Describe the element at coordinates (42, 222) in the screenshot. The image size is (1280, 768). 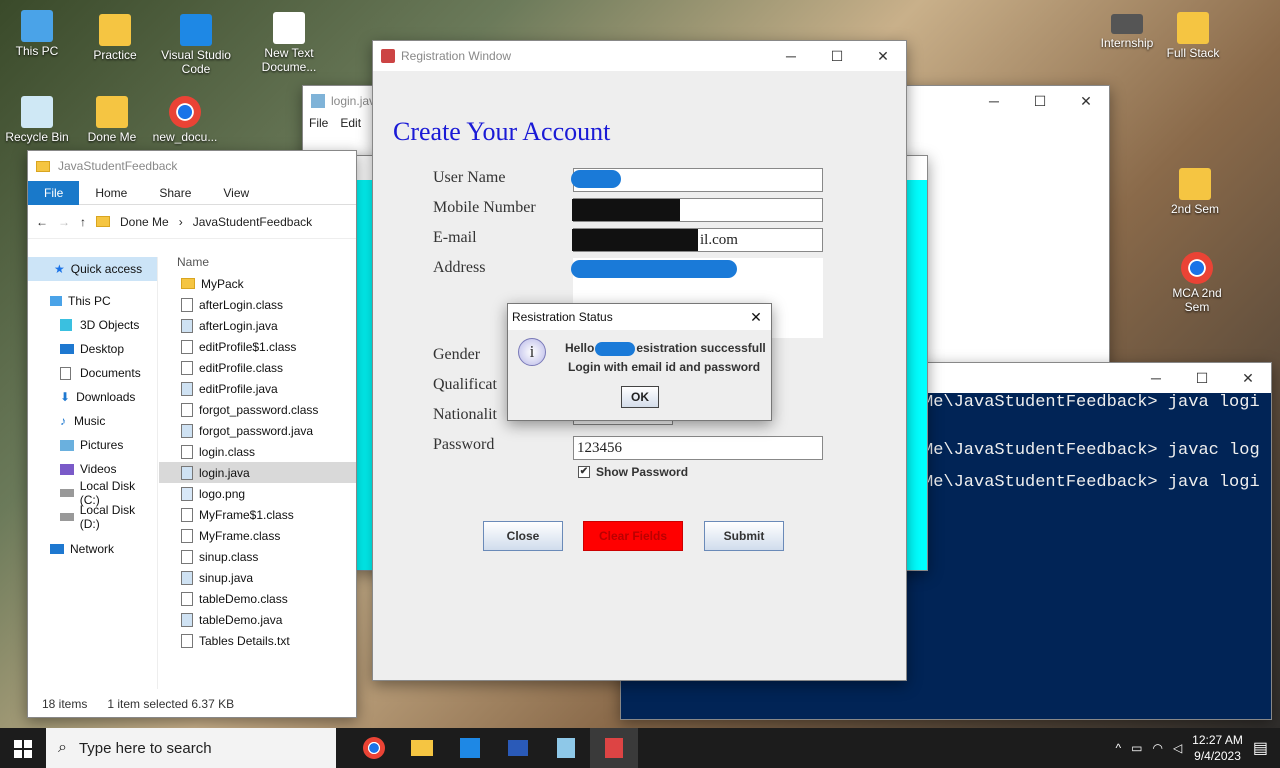
I see `back-arrow-icon: ←` at that location.